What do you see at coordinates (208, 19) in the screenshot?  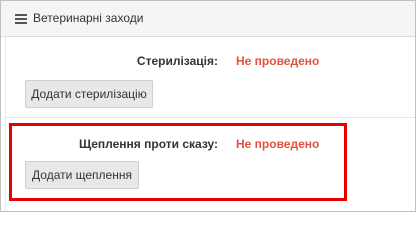 I see `panel-header: Ветеринарні заходи` at bounding box center [208, 19].